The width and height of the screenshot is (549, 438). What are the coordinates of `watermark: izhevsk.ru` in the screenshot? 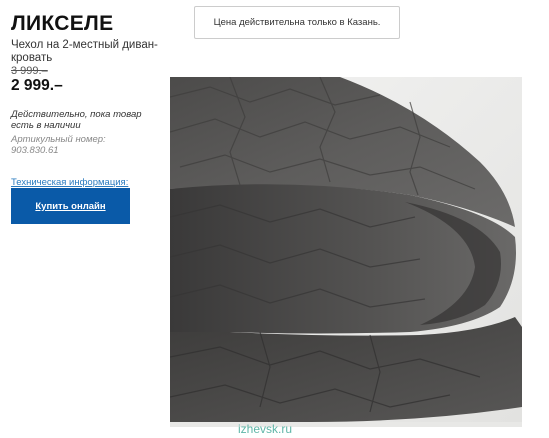 It's located at (265, 429).